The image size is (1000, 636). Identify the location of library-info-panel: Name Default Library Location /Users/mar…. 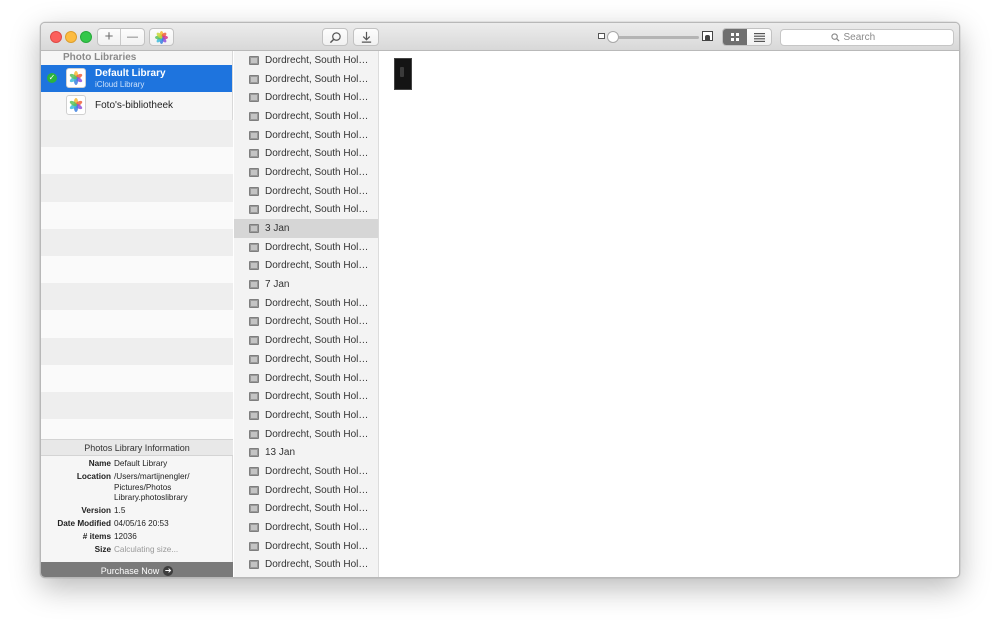
(137, 508).